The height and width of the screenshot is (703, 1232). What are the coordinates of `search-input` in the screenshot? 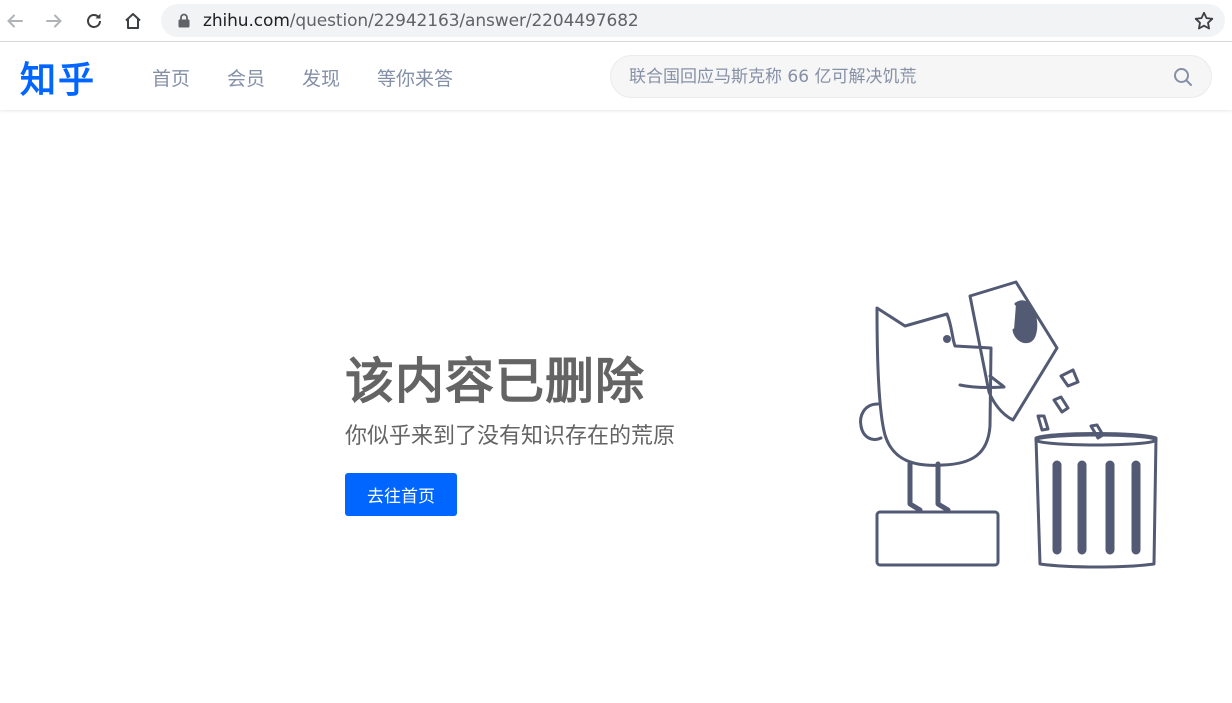 It's located at (899, 76).